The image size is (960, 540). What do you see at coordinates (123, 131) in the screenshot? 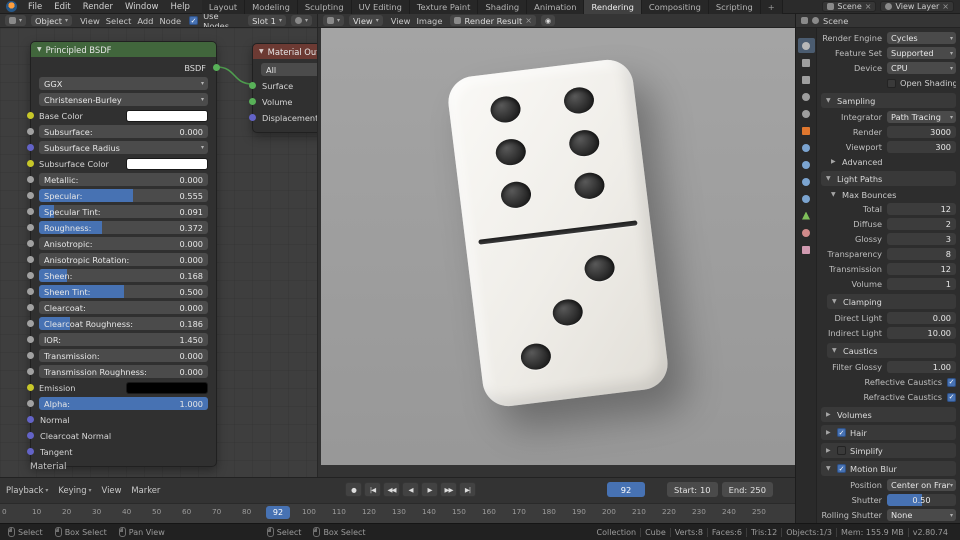
I see `value-slider: Subsurface: 0.000` at bounding box center [123, 131].